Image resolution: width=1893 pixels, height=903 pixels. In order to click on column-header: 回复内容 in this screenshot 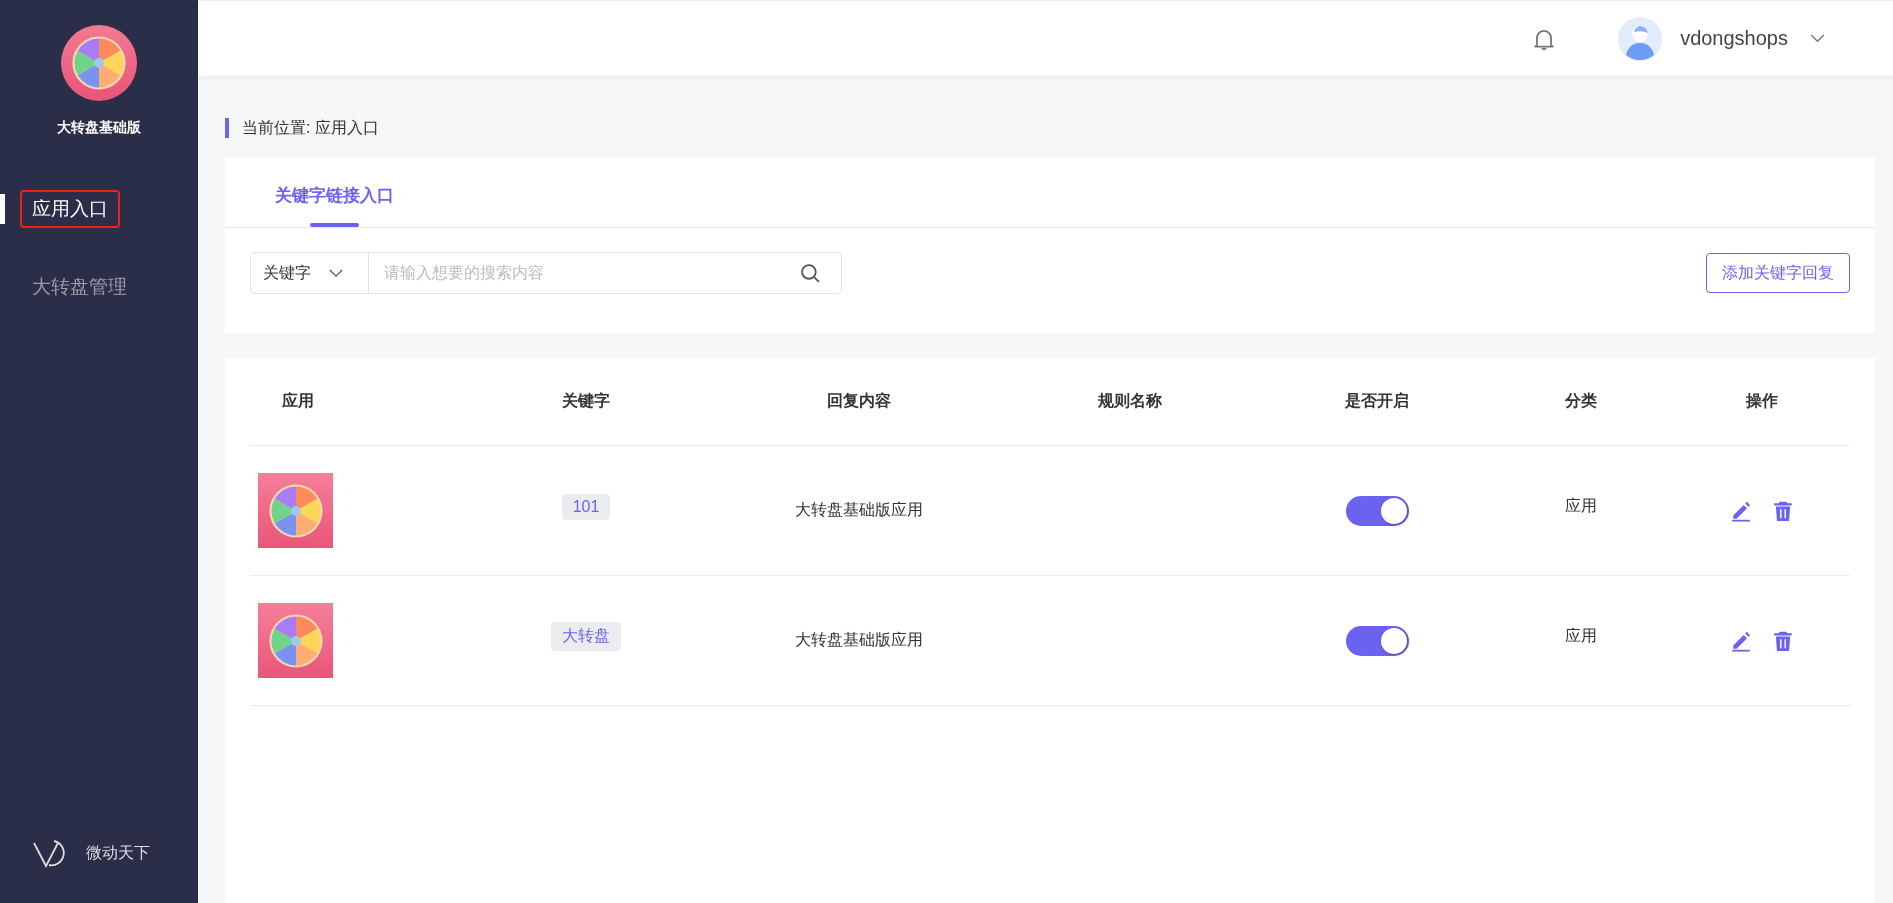, I will do `click(858, 401)`.